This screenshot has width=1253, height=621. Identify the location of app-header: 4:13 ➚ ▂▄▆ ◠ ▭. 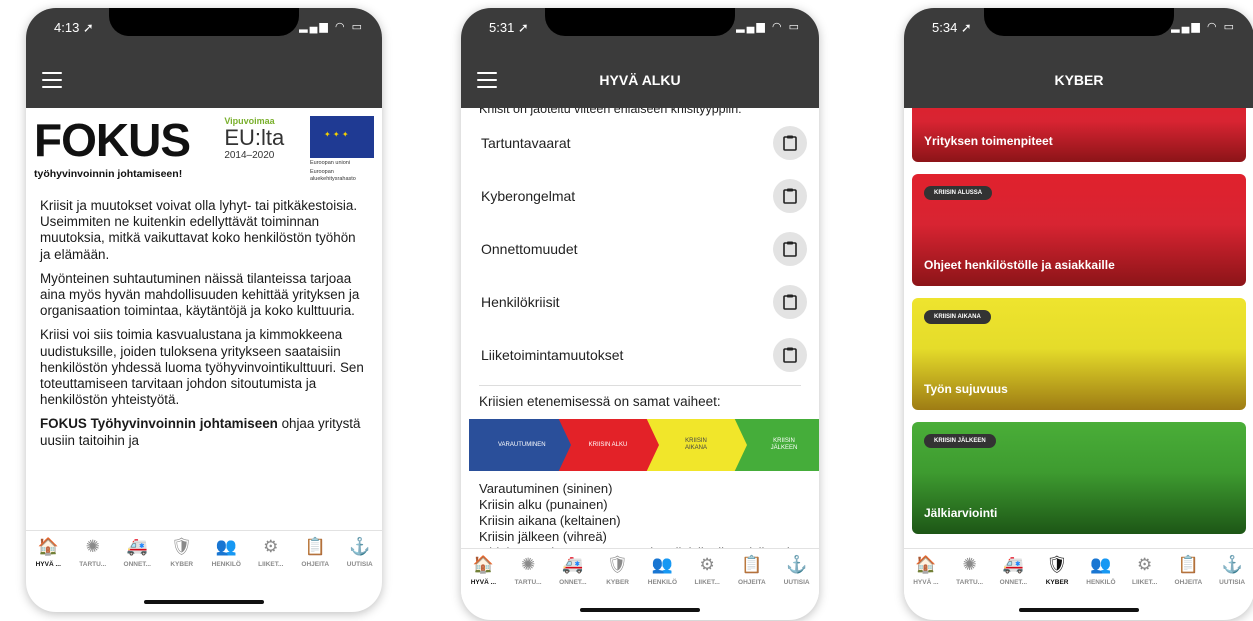
(204, 58).